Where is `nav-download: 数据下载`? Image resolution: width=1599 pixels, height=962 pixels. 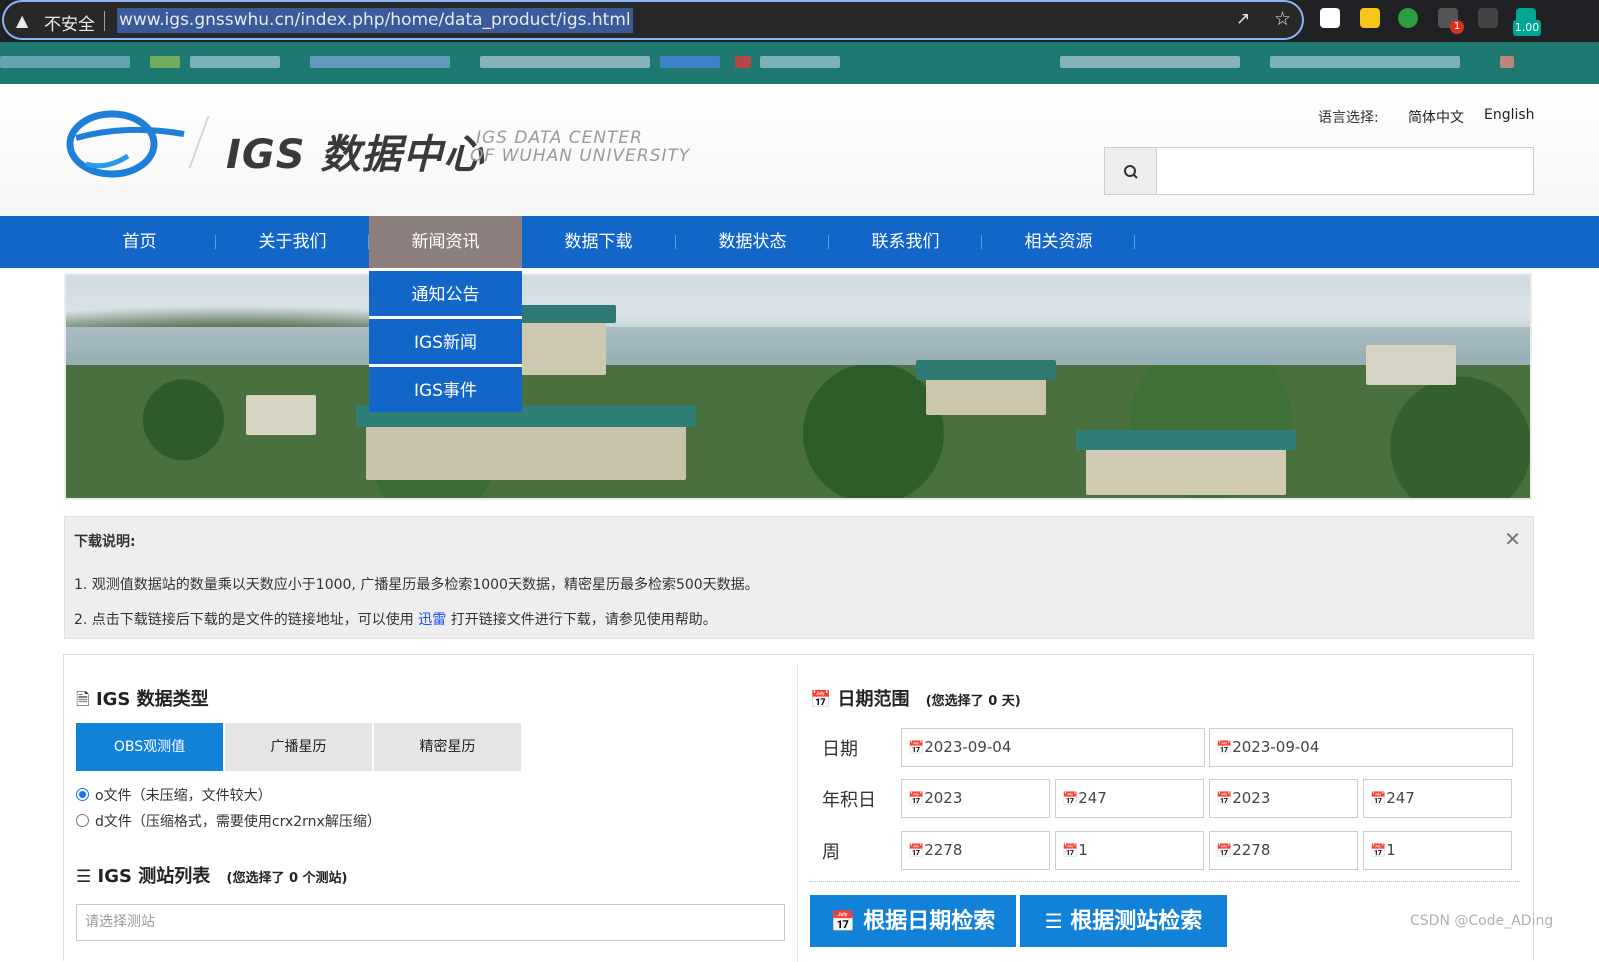 nav-download: 数据下载 is located at coordinates (598, 242).